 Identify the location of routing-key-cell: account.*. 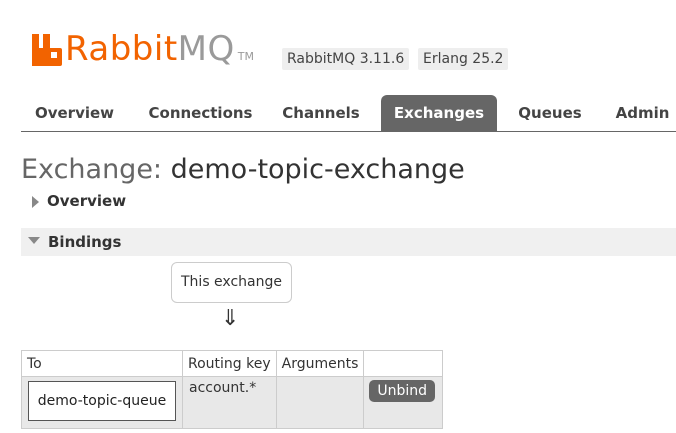
(229, 402).